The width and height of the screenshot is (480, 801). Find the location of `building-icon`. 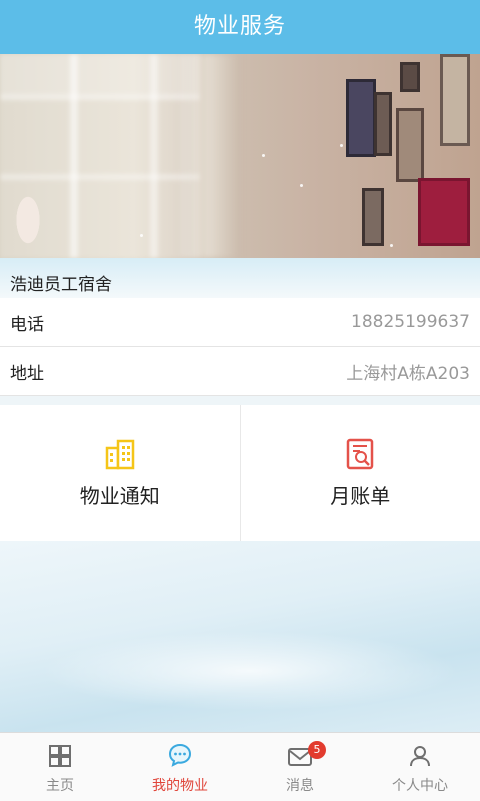

building-icon is located at coordinates (120, 456).